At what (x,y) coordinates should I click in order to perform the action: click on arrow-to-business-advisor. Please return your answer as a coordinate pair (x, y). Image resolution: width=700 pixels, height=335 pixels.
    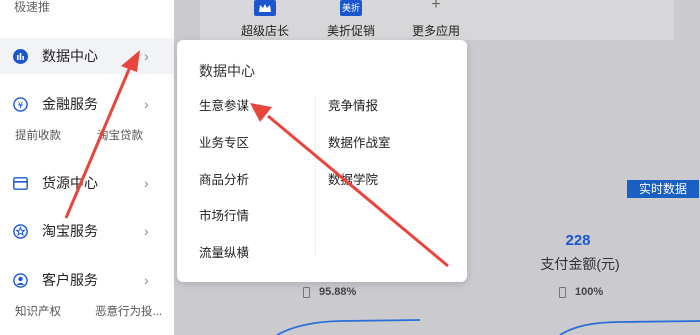
    Looking at the image, I should click on (358, 191).